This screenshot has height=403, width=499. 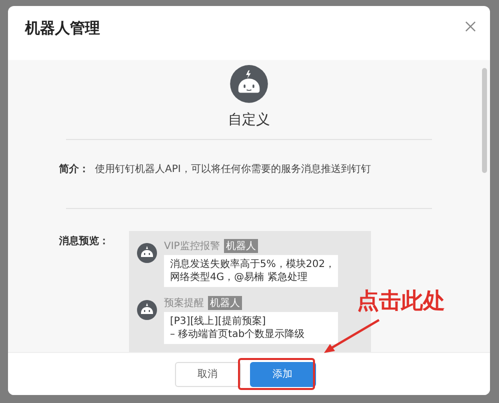 What do you see at coordinates (470, 26) in the screenshot?
I see `close-icon` at bounding box center [470, 26].